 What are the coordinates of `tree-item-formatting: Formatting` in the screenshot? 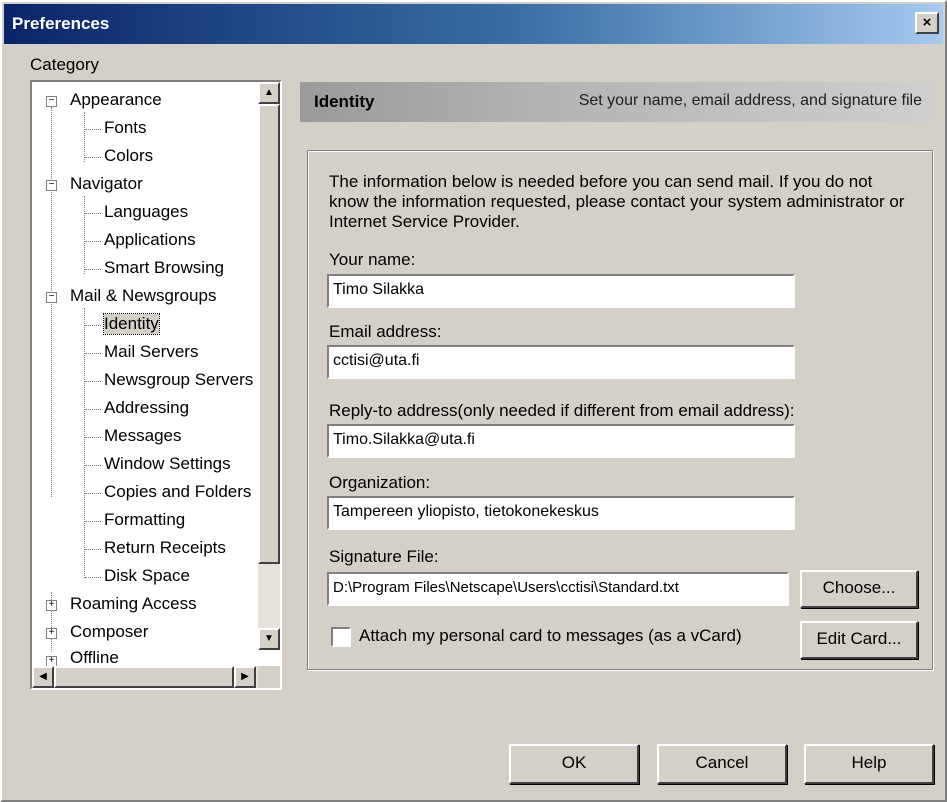 It's located at (144, 520).